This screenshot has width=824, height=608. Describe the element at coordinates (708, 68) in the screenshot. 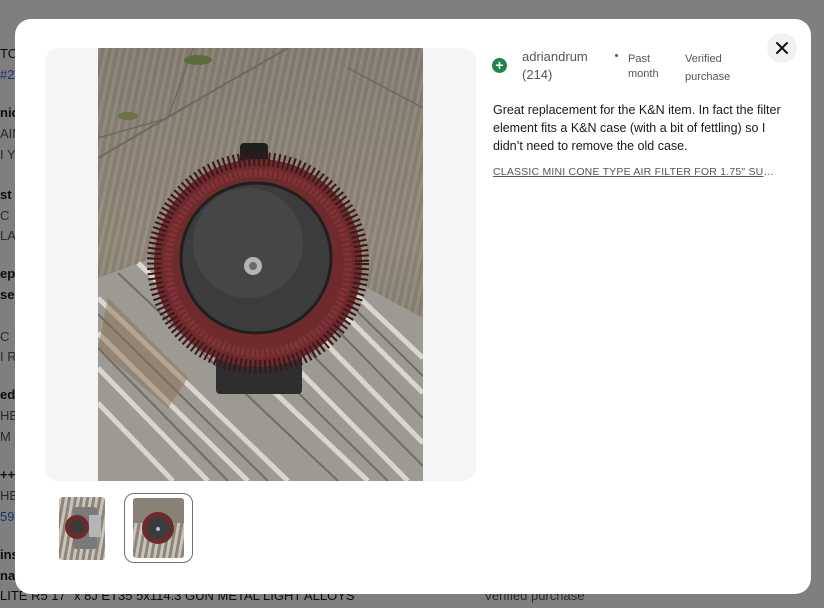

I see `verified-purchase-label: Verified purchase` at that location.